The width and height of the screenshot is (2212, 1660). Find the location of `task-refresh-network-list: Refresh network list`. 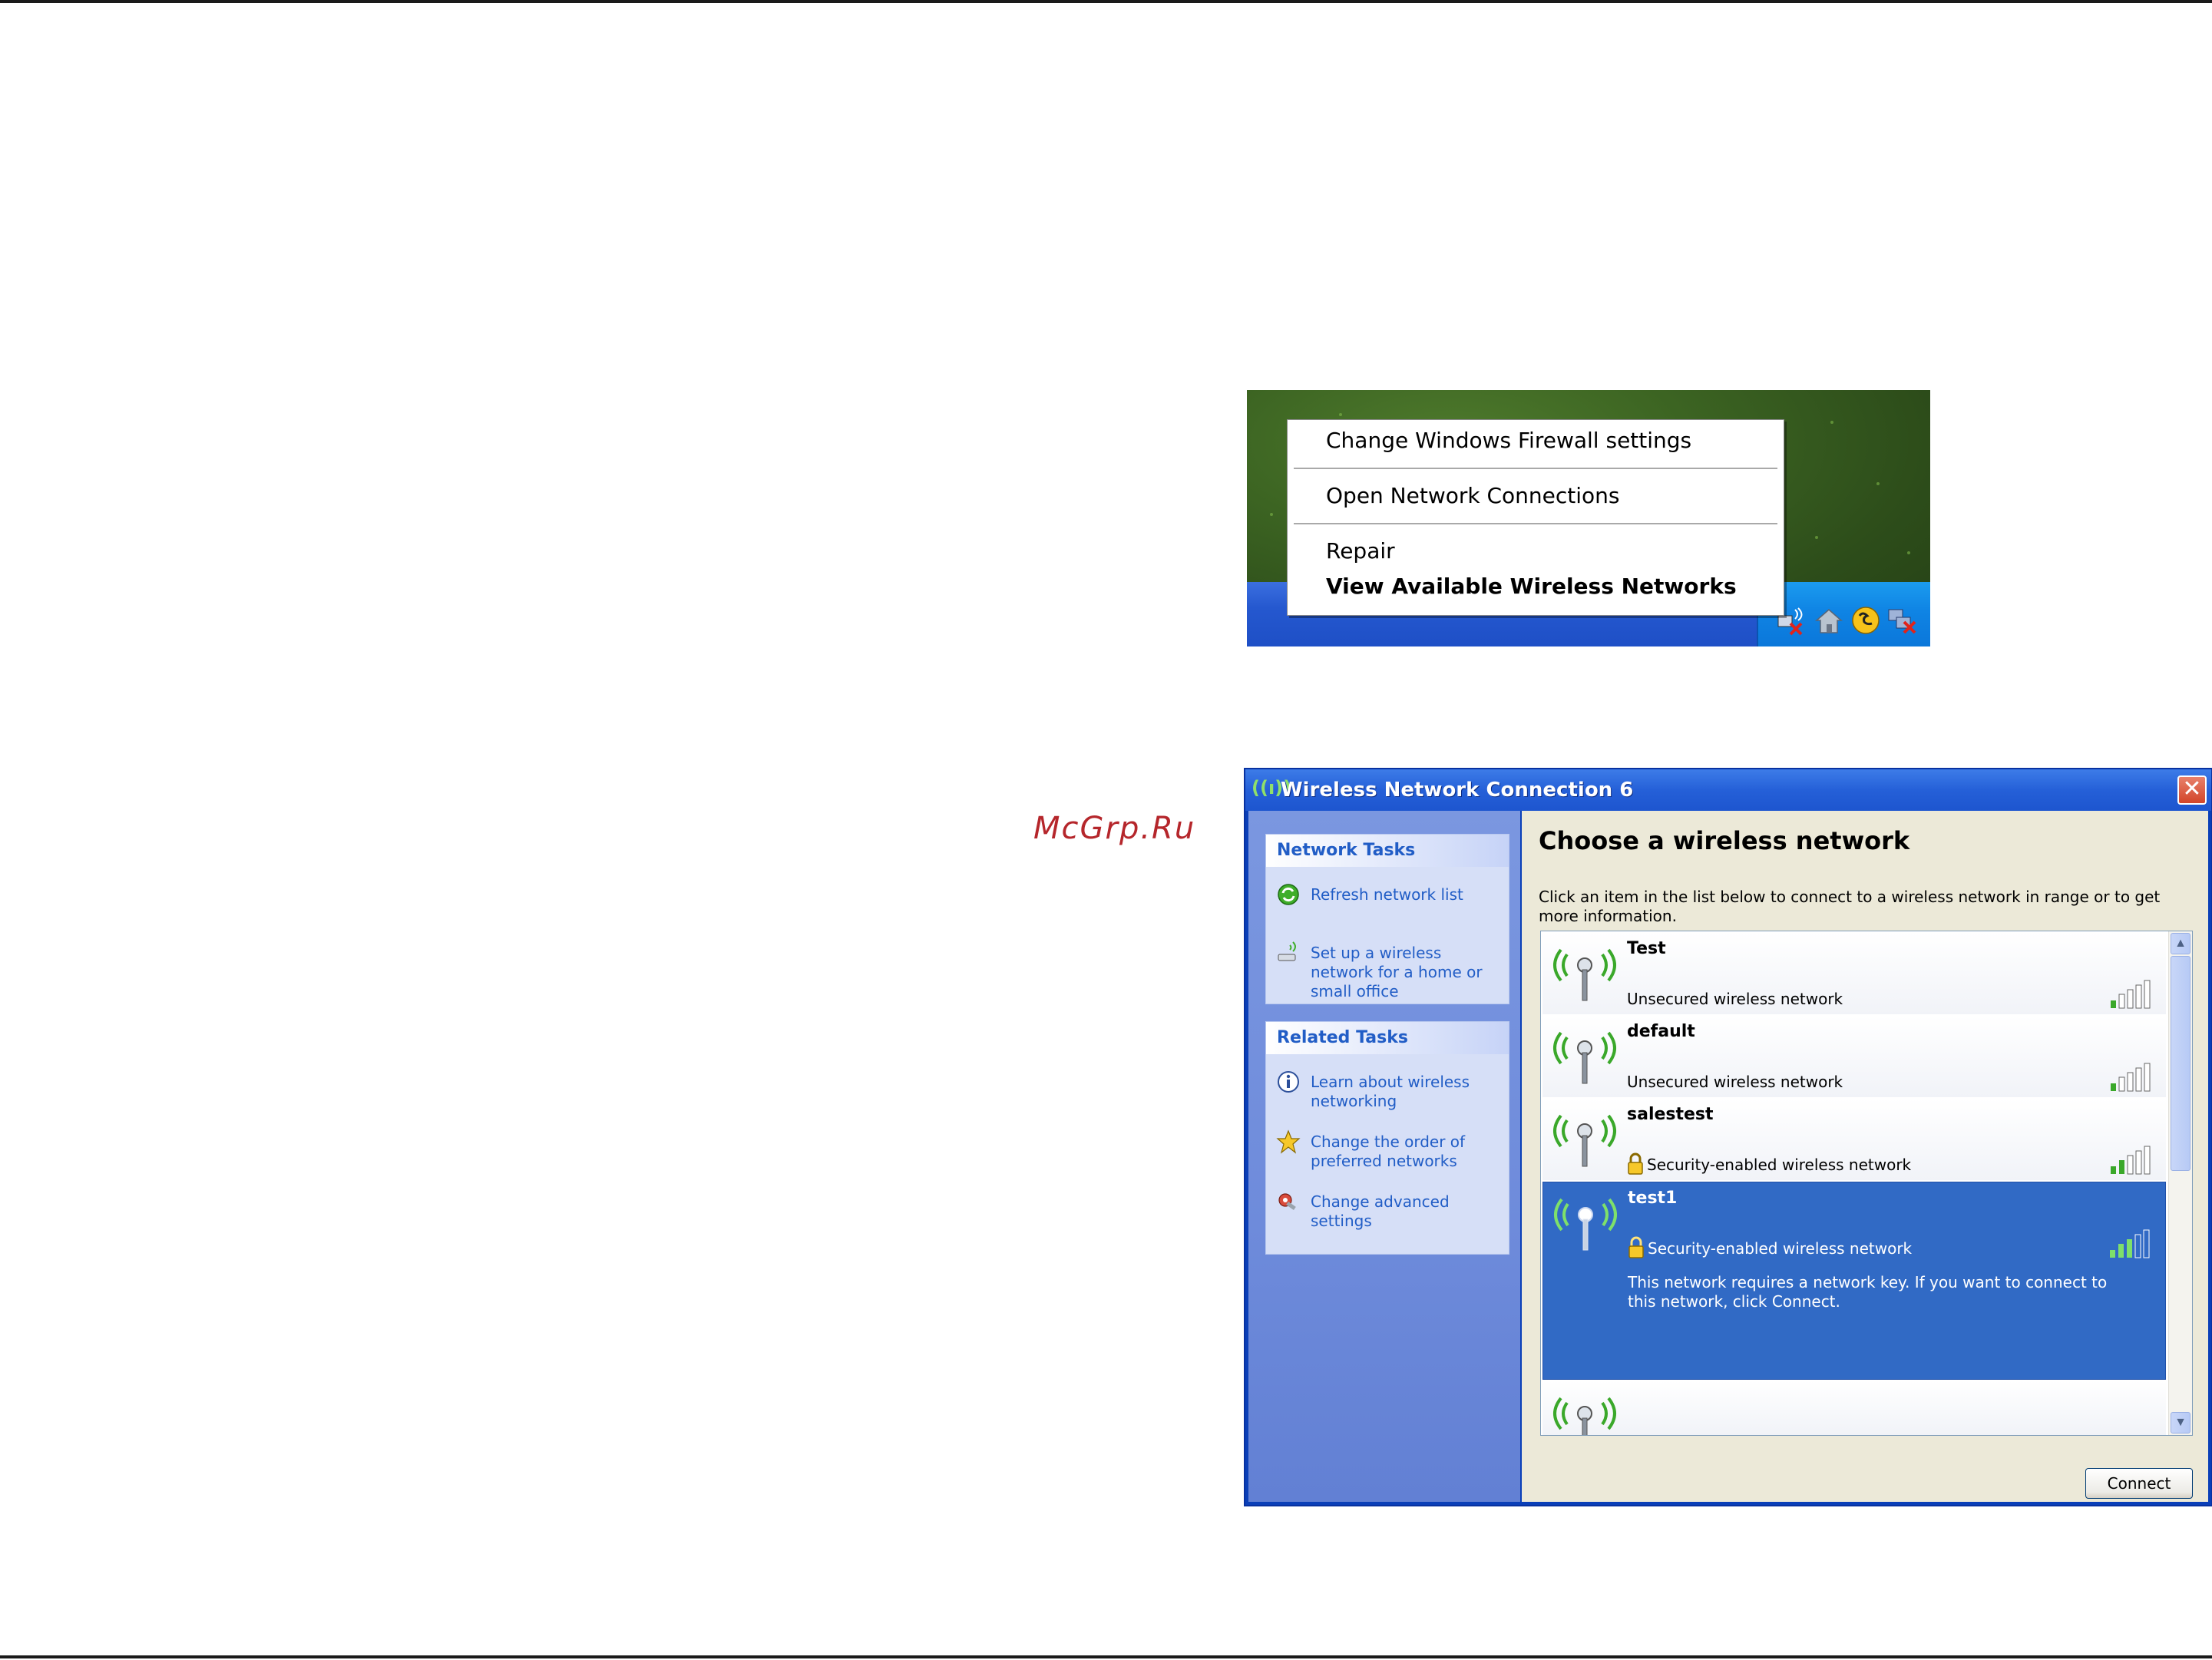

task-refresh-network-list: Refresh network list is located at coordinates (1391, 897).